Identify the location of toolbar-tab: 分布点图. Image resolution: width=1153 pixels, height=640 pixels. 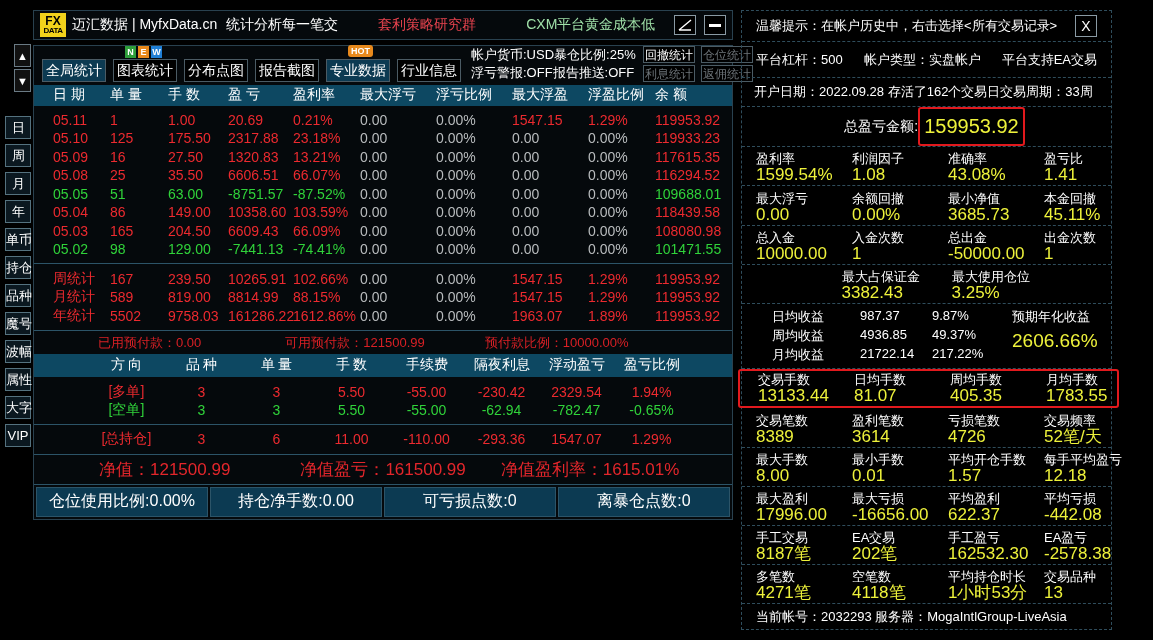
(216, 70).